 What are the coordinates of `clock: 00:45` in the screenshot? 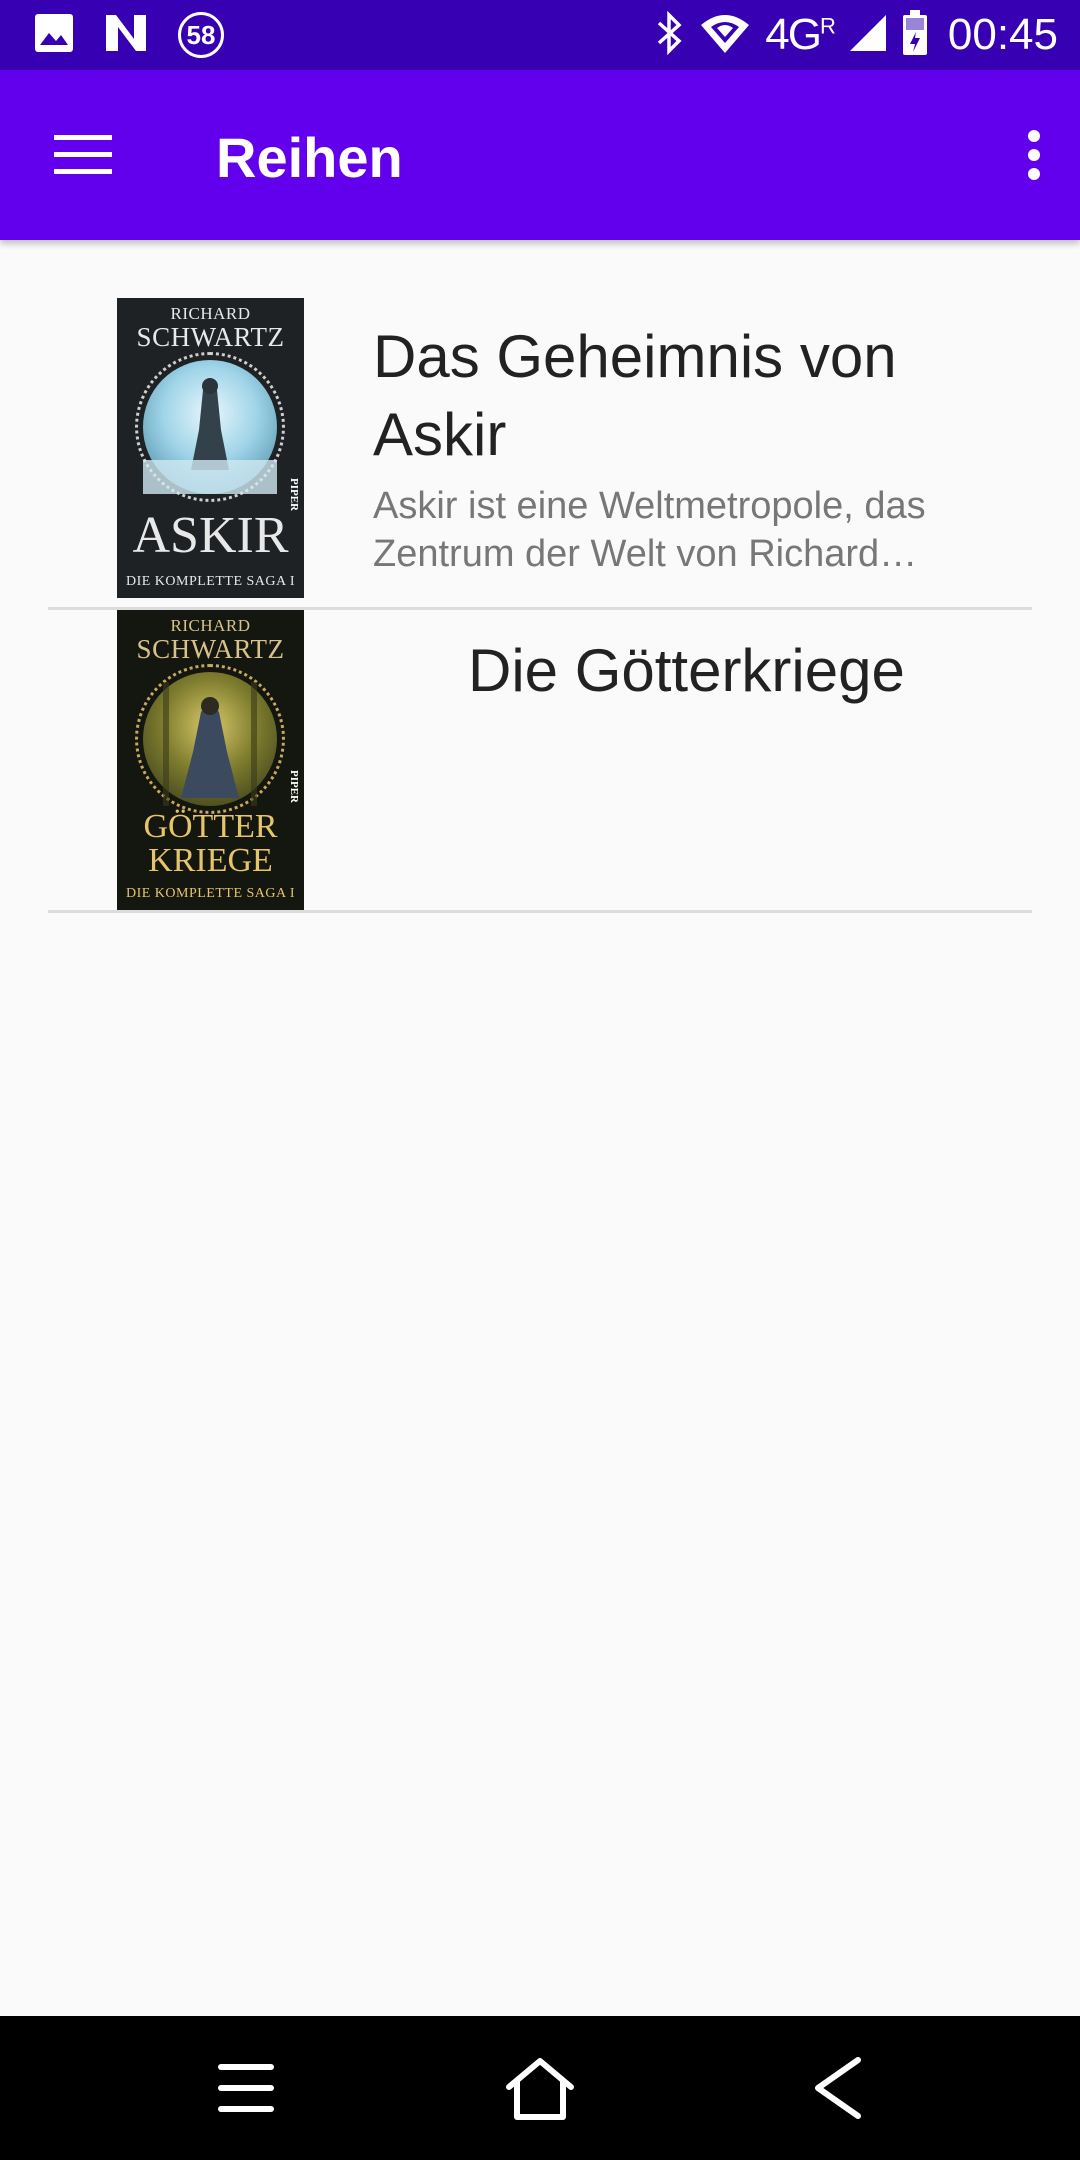 It's located at (1002, 34).